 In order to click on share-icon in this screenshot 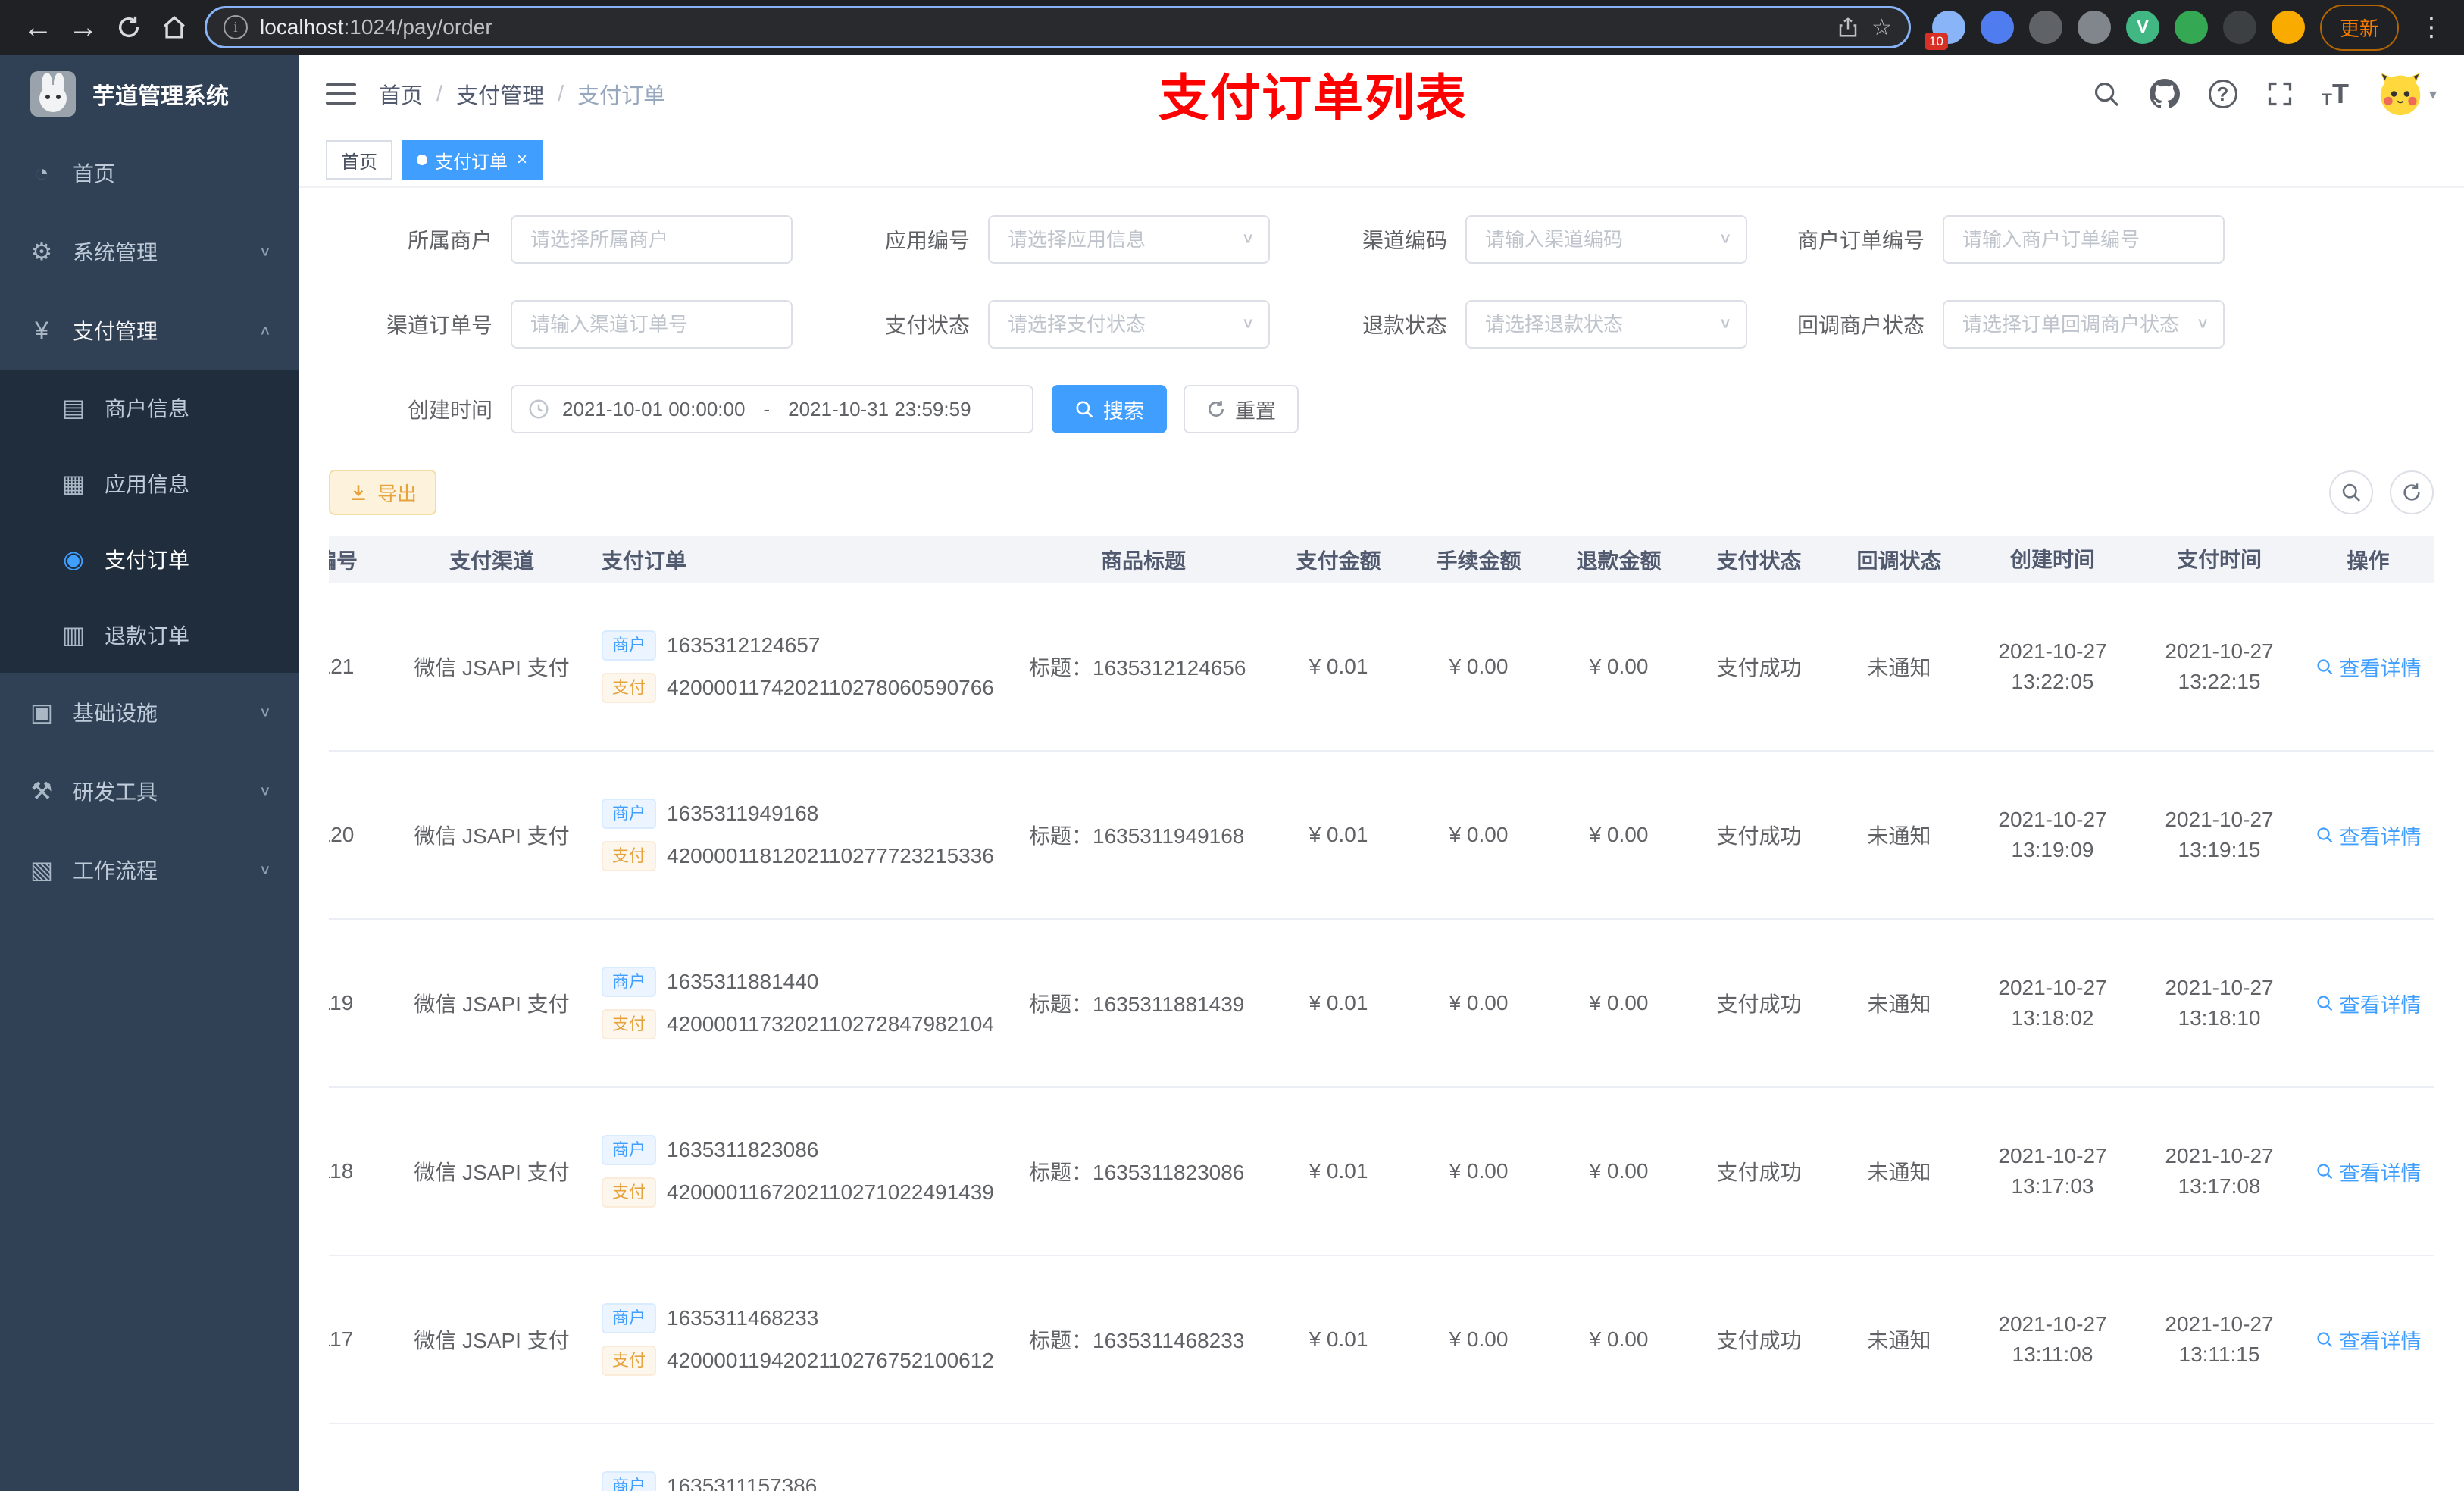, I will do `click(1848, 27)`.